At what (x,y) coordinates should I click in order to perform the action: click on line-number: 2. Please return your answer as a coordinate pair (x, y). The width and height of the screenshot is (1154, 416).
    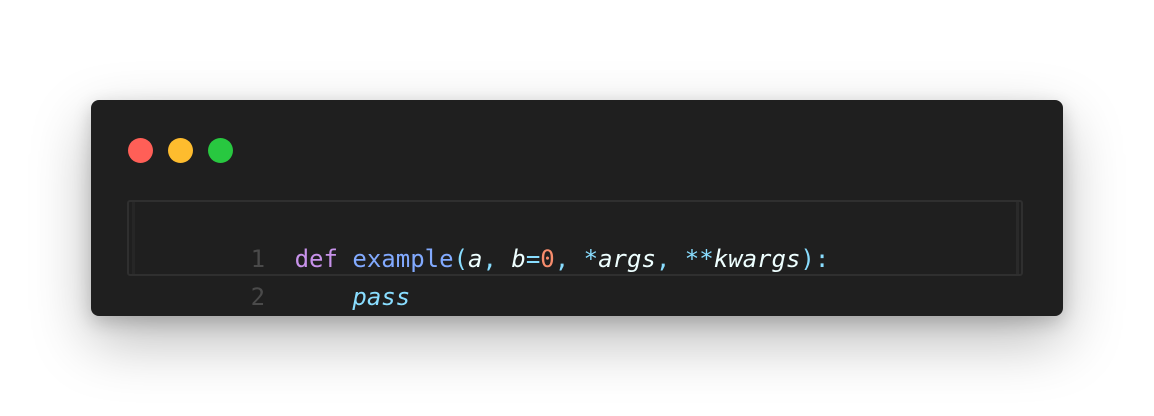
    Looking at the image, I should click on (258, 297).